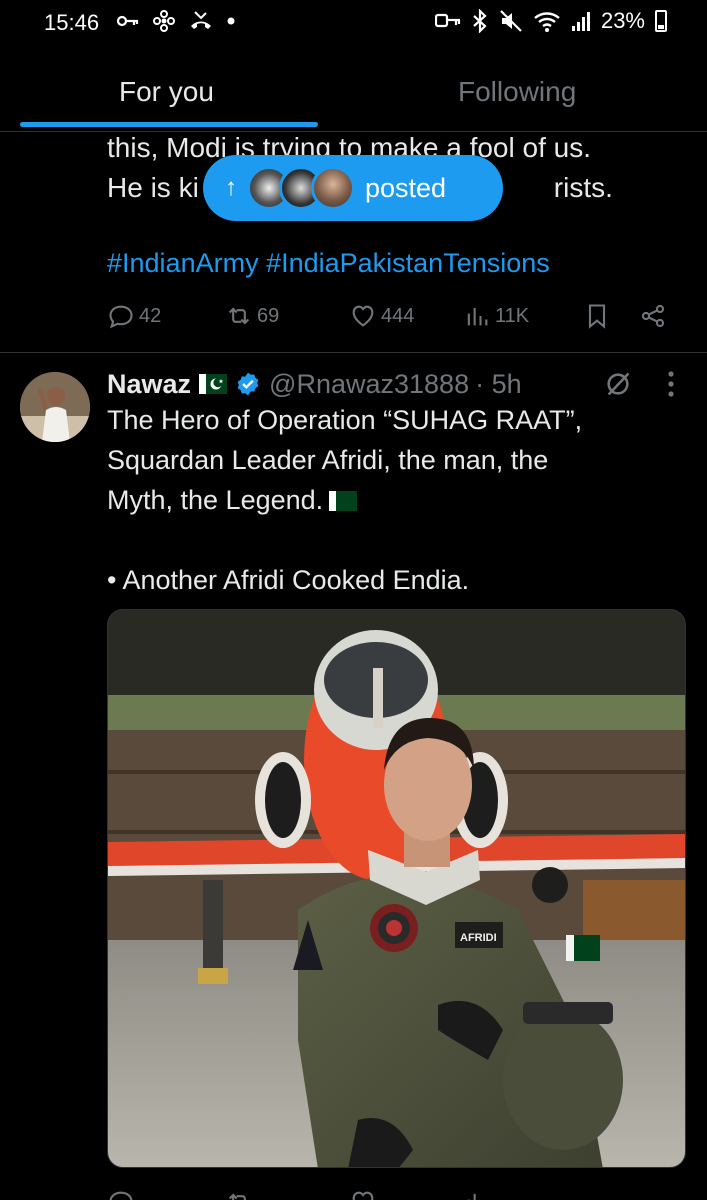 Image resolution: width=707 pixels, height=1200 pixels. I want to click on like-count: 444, so click(398, 315).